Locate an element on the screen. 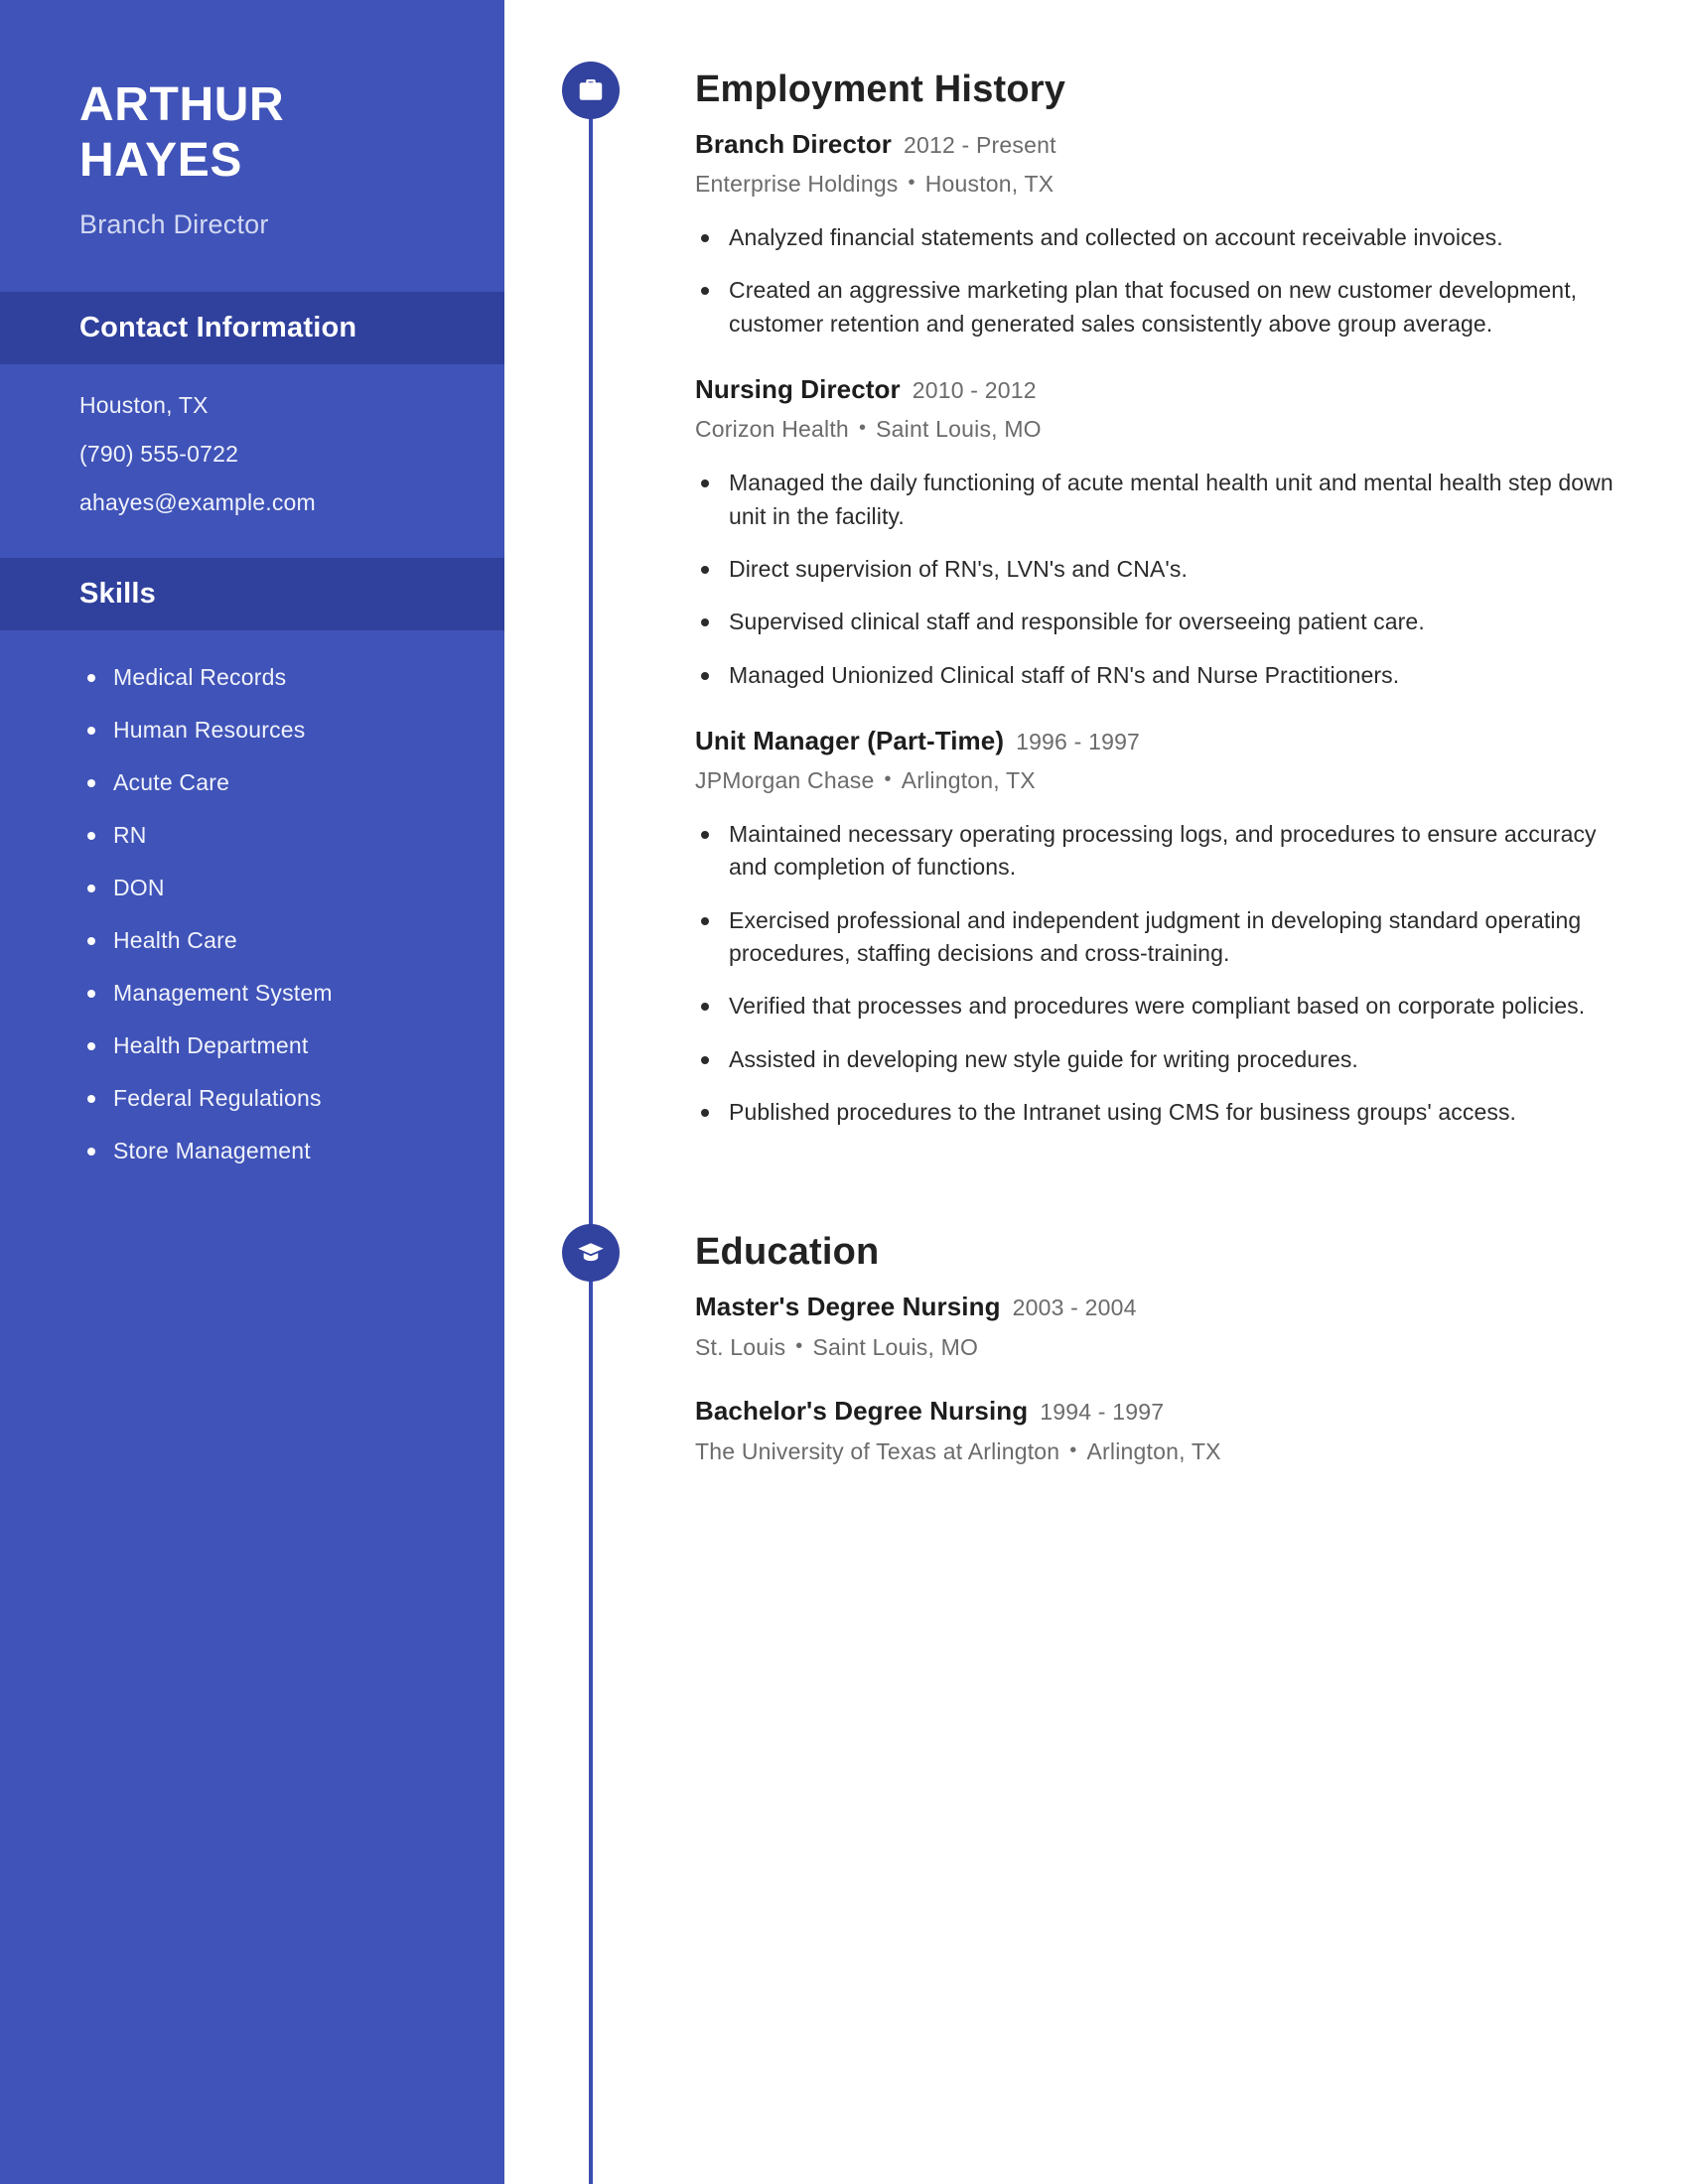  entry-company-location: Enterprise Holdings • Houston, TX is located at coordinates (1156, 185).